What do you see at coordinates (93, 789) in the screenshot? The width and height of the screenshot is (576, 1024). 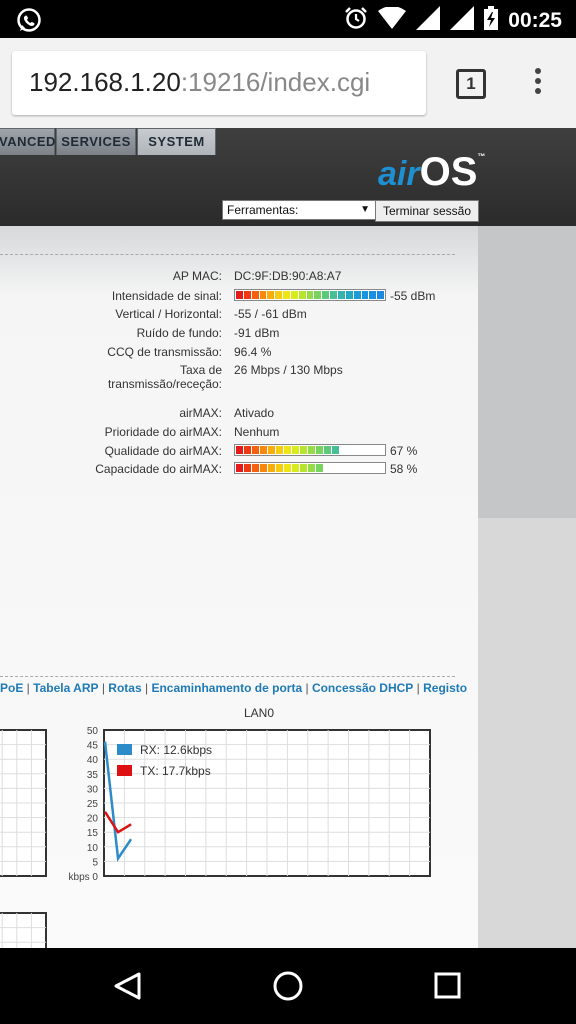 I see `y-tick-label: 30` at bounding box center [93, 789].